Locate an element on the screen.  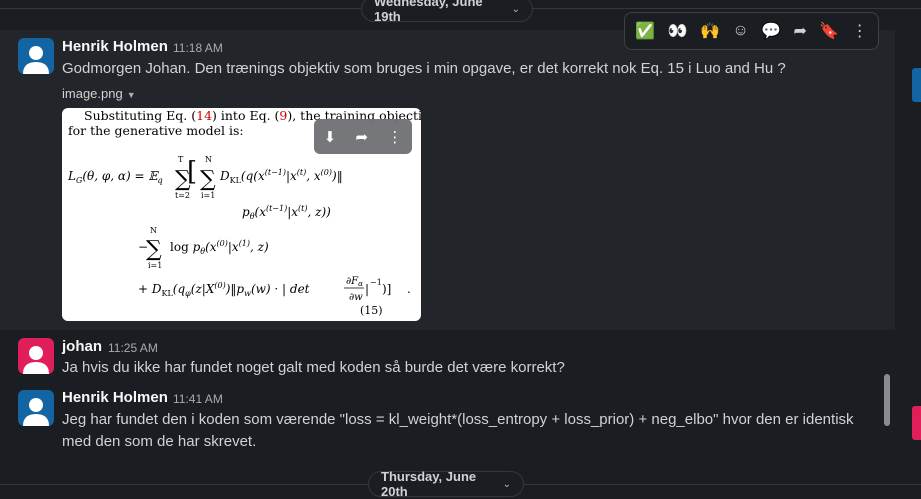
svg-text: LG(θ, φ, α) = 𝔼q is located at coordinates (115, 177).